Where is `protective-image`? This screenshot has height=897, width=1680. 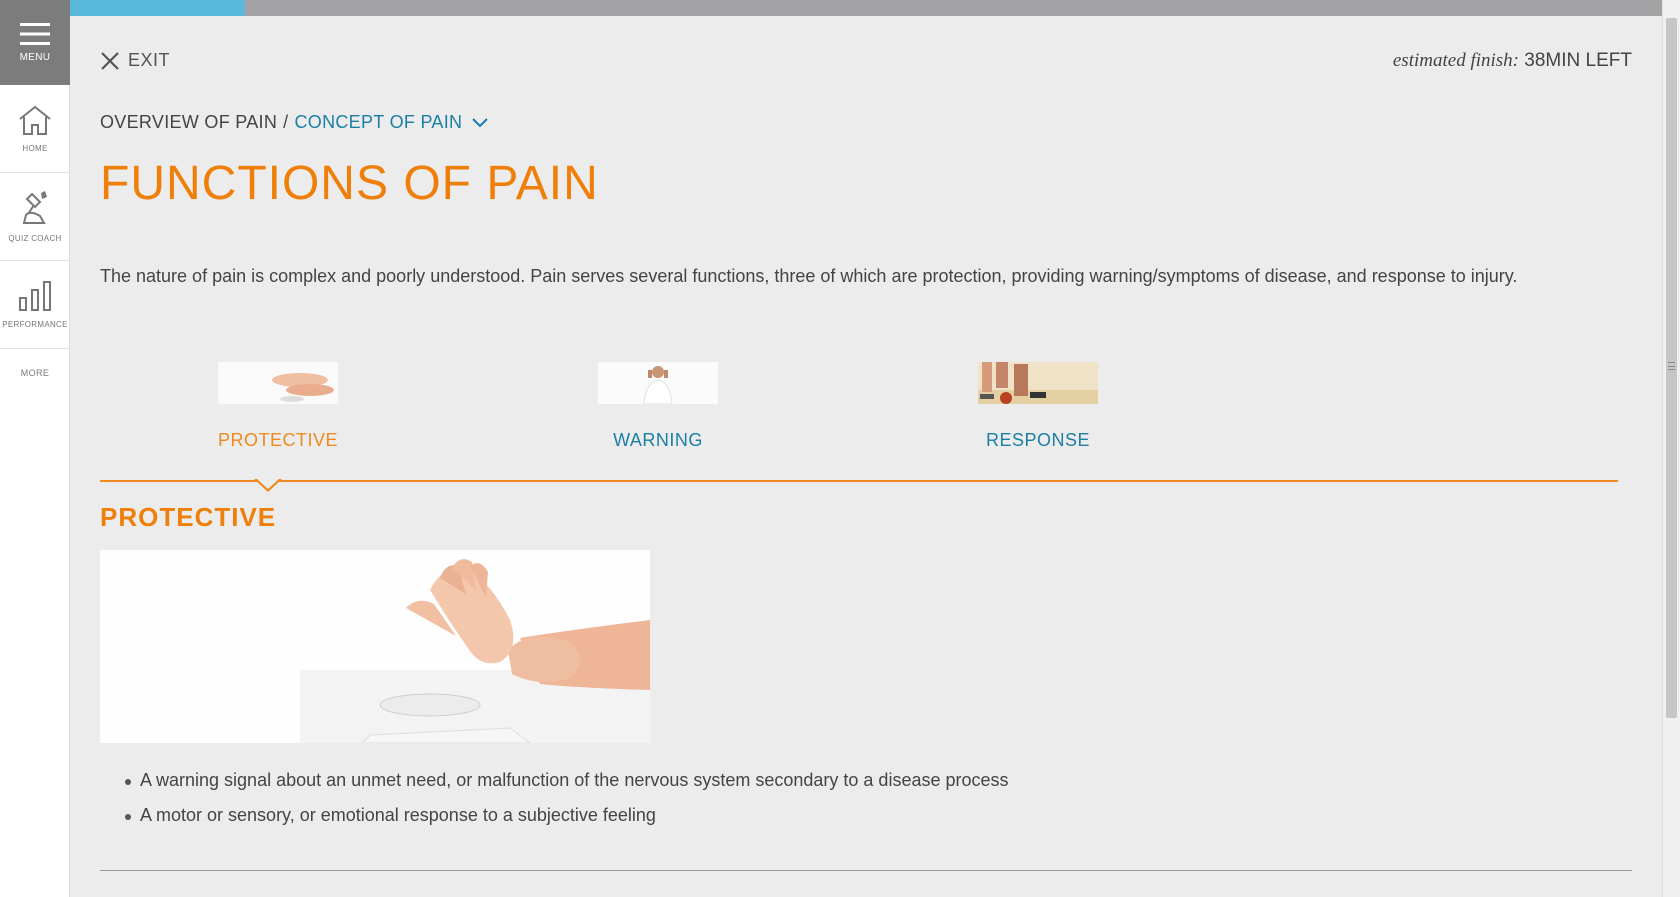
protective-image is located at coordinates (375, 646).